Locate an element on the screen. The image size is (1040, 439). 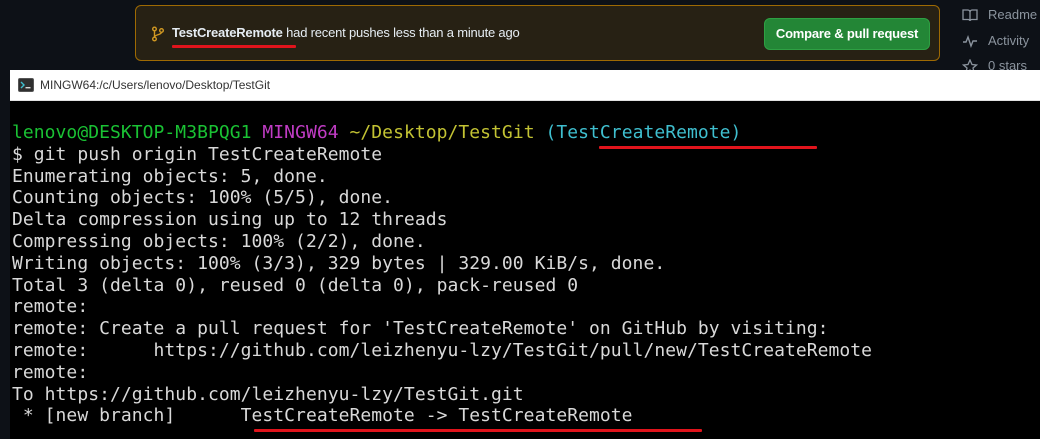
compare-pull-request-button: Compare & pull request is located at coordinates (847, 34).